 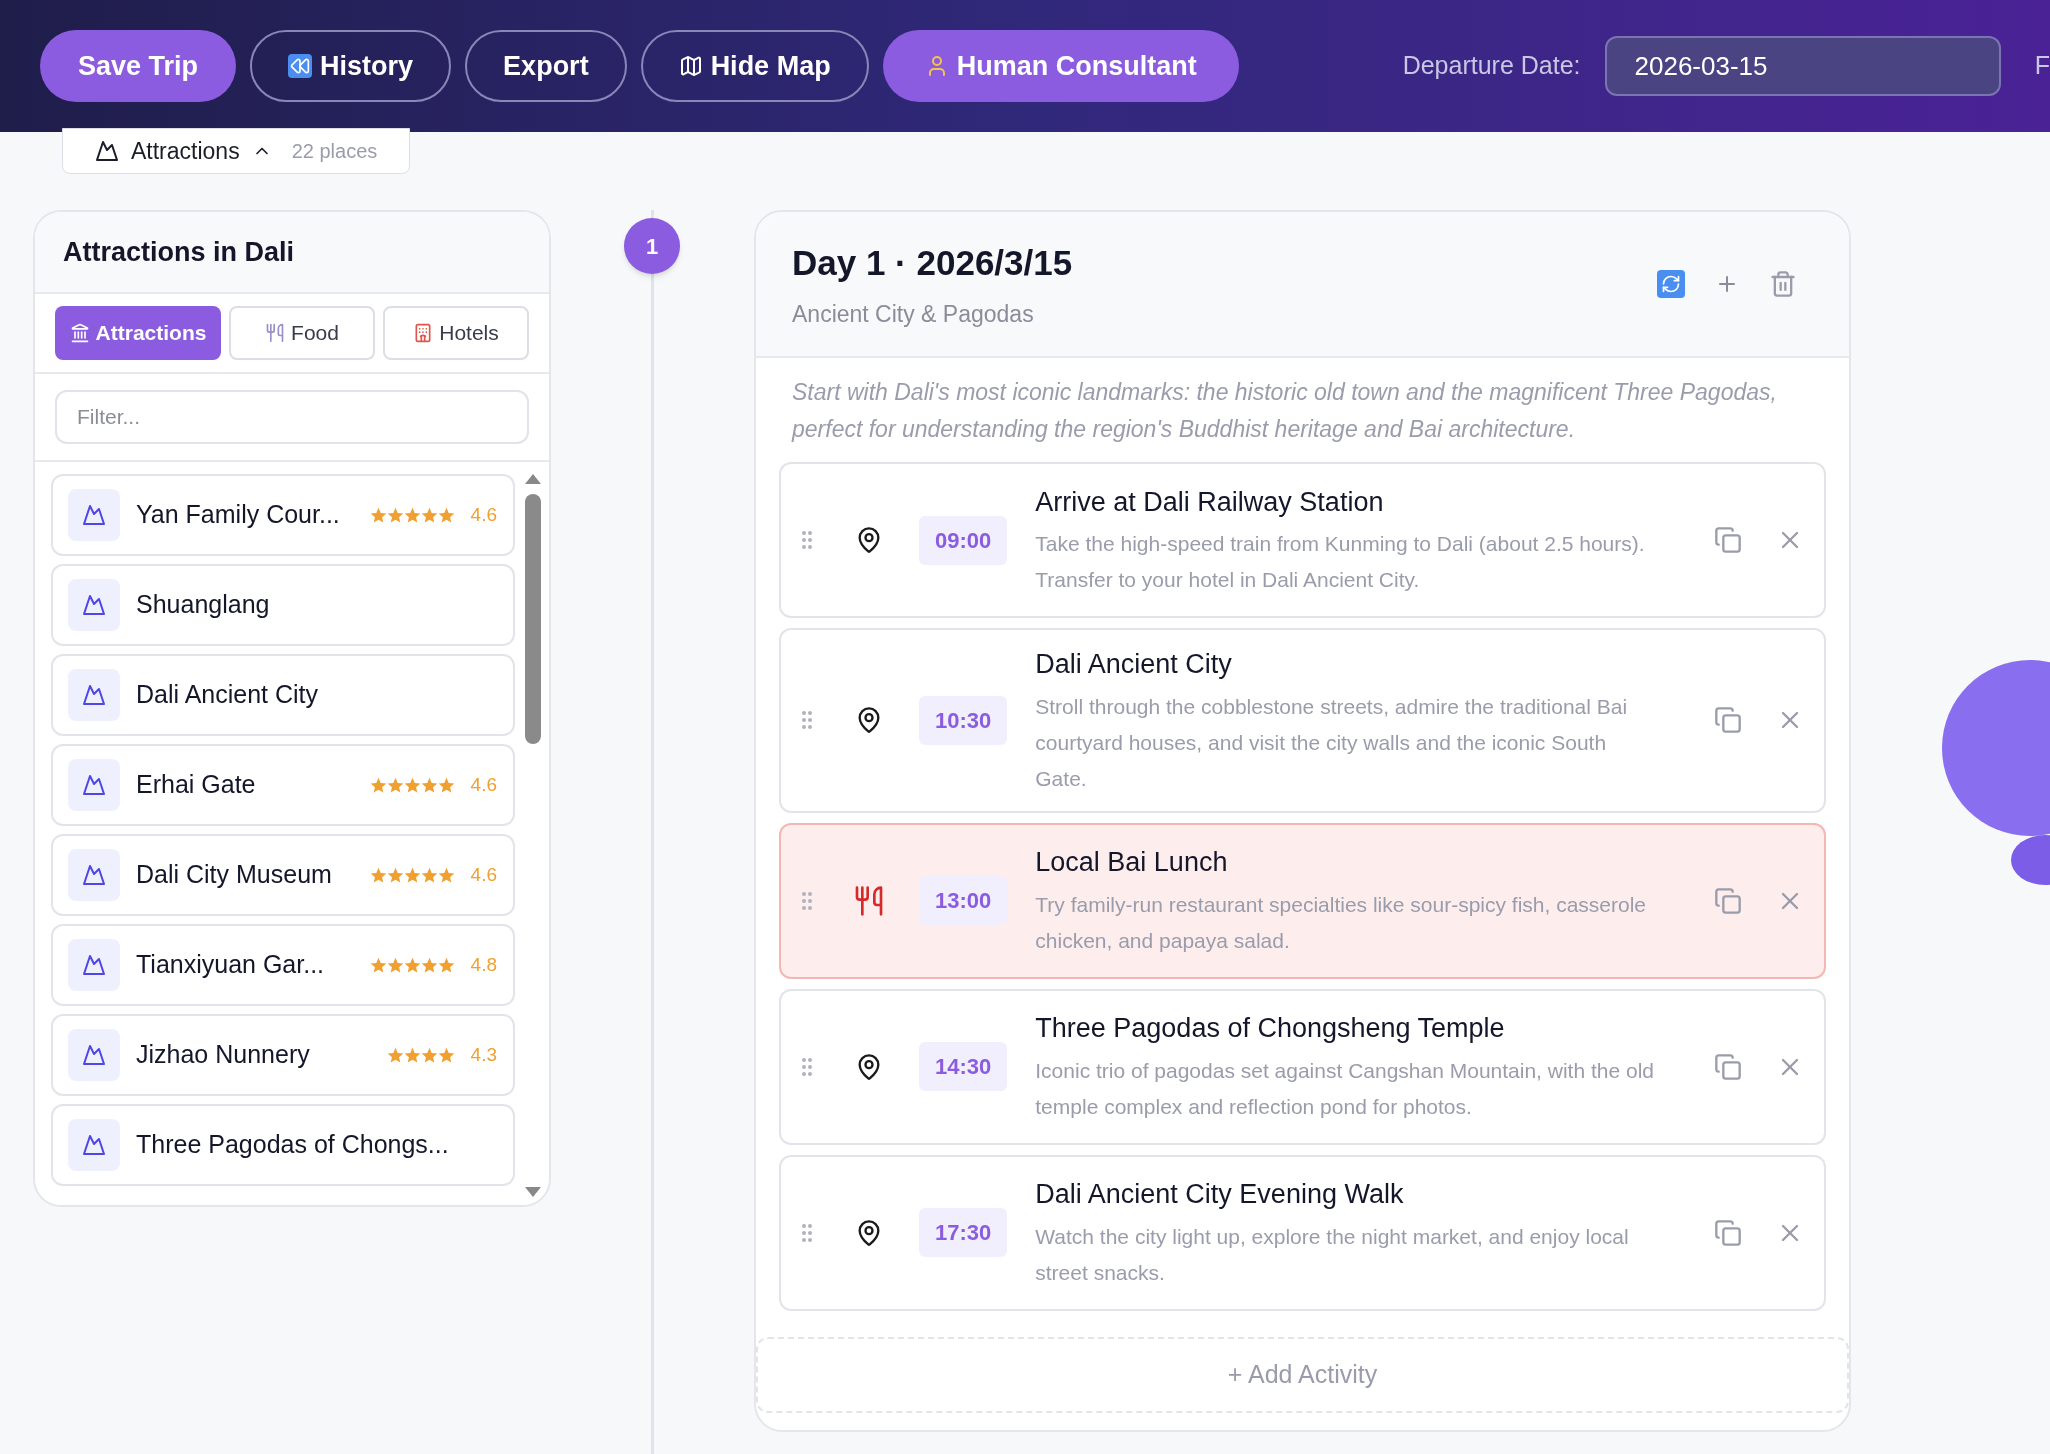 What do you see at coordinates (963, 1066) in the screenshot?
I see `time-badge: 14:30` at bounding box center [963, 1066].